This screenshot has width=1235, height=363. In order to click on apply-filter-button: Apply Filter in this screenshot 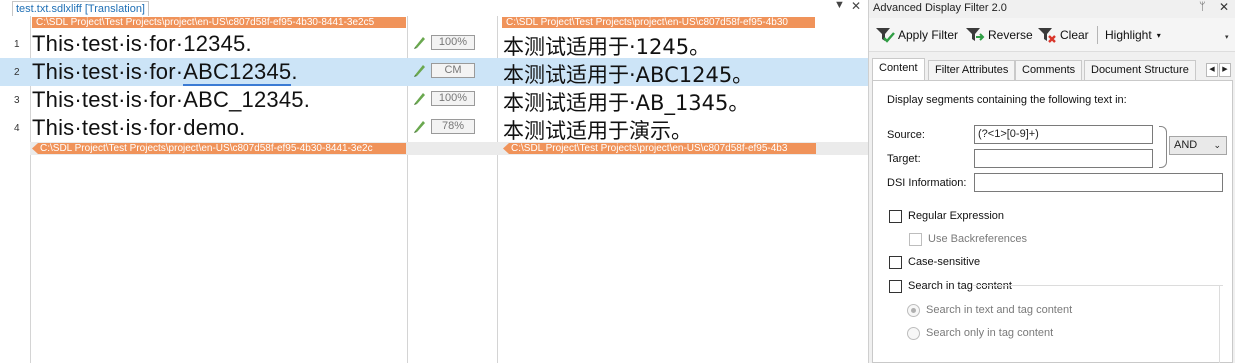, I will do `click(916, 35)`.